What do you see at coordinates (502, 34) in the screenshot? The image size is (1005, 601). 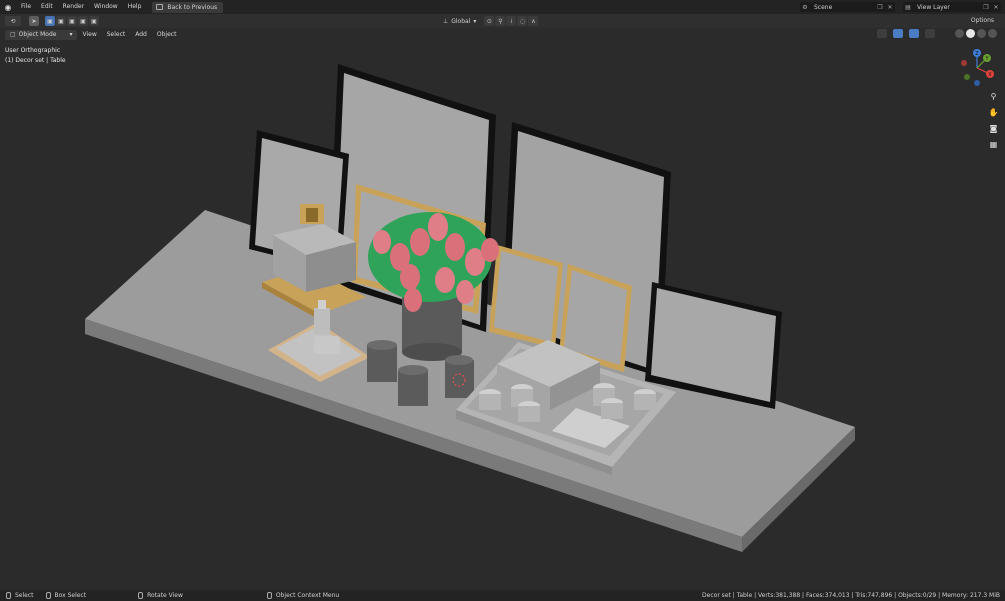 I see `viewport-header: ▢ Object Mode ▾ View Select Add Object` at bounding box center [502, 34].